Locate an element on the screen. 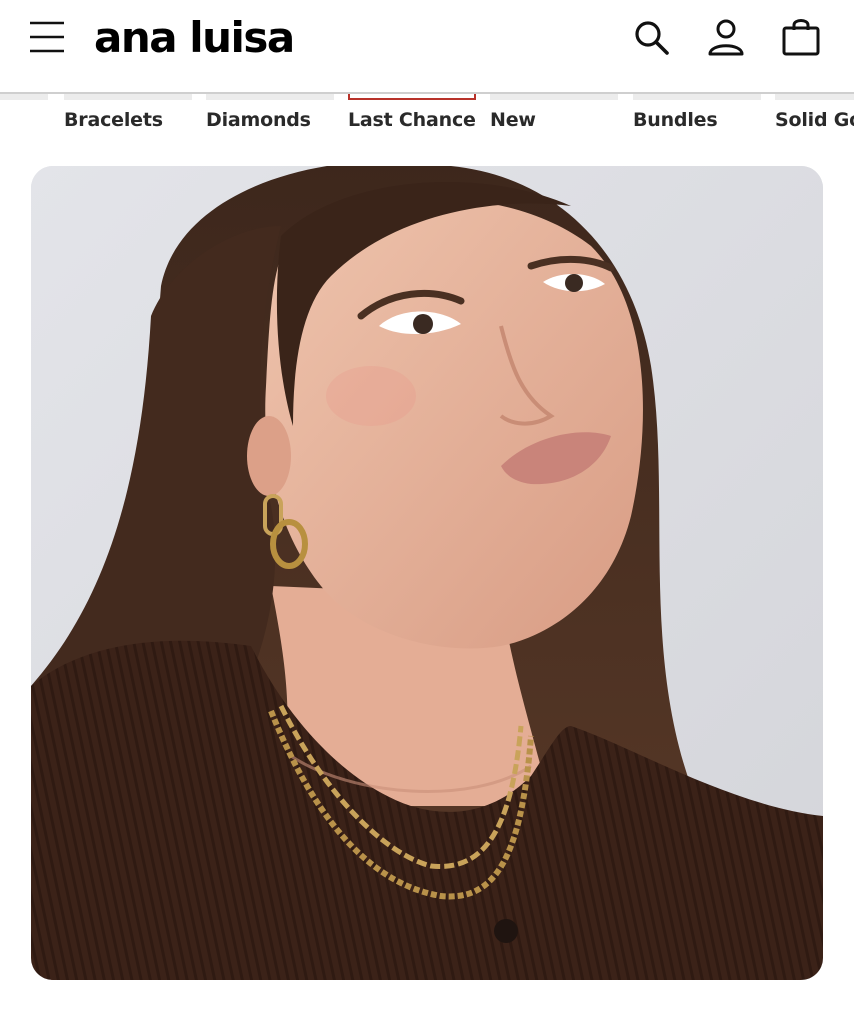 Image resolution: width=854 pixels, height=1020 pixels. nav-item-label: Bundles is located at coordinates (675, 120).